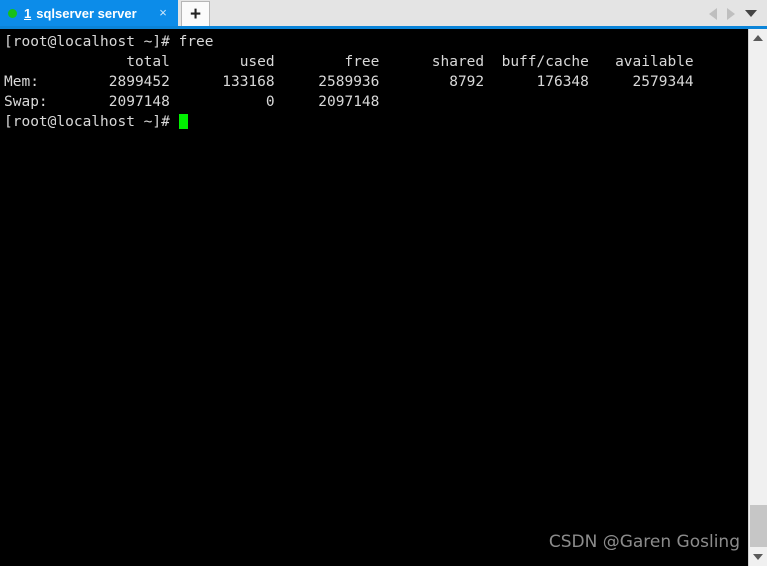 Image resolution: width=767 pixels, height=566 pixels. I want to click on scroll-down-button, so click(758, 557).